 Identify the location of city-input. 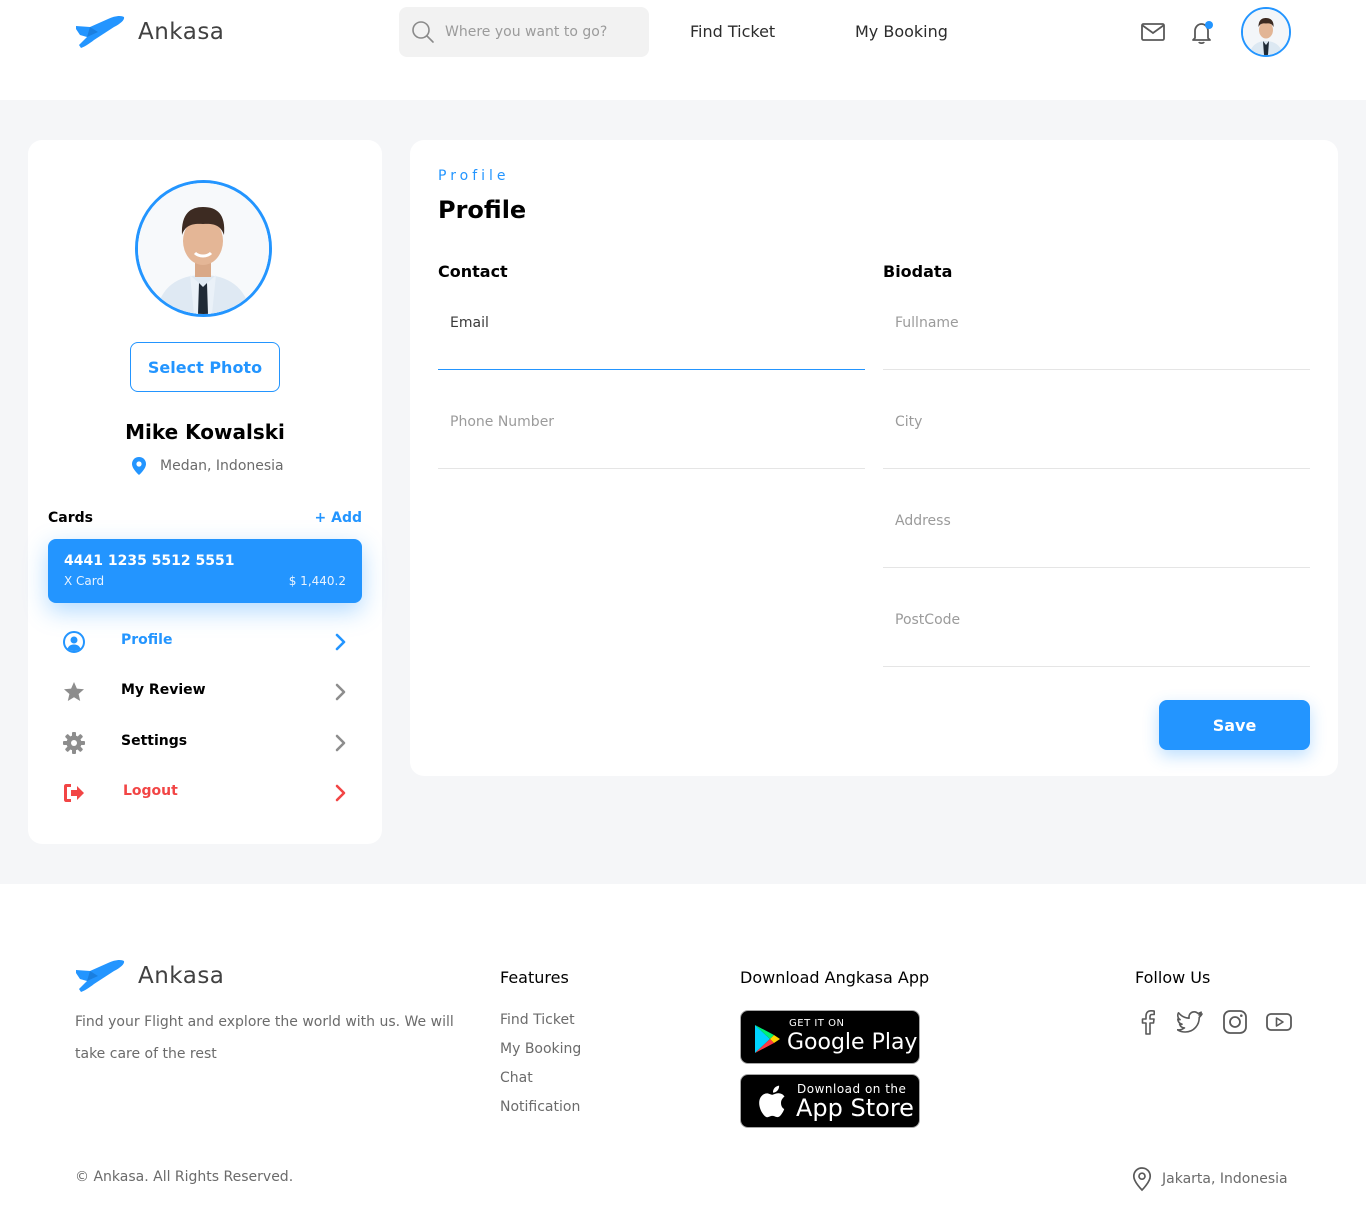
(1095, 448).